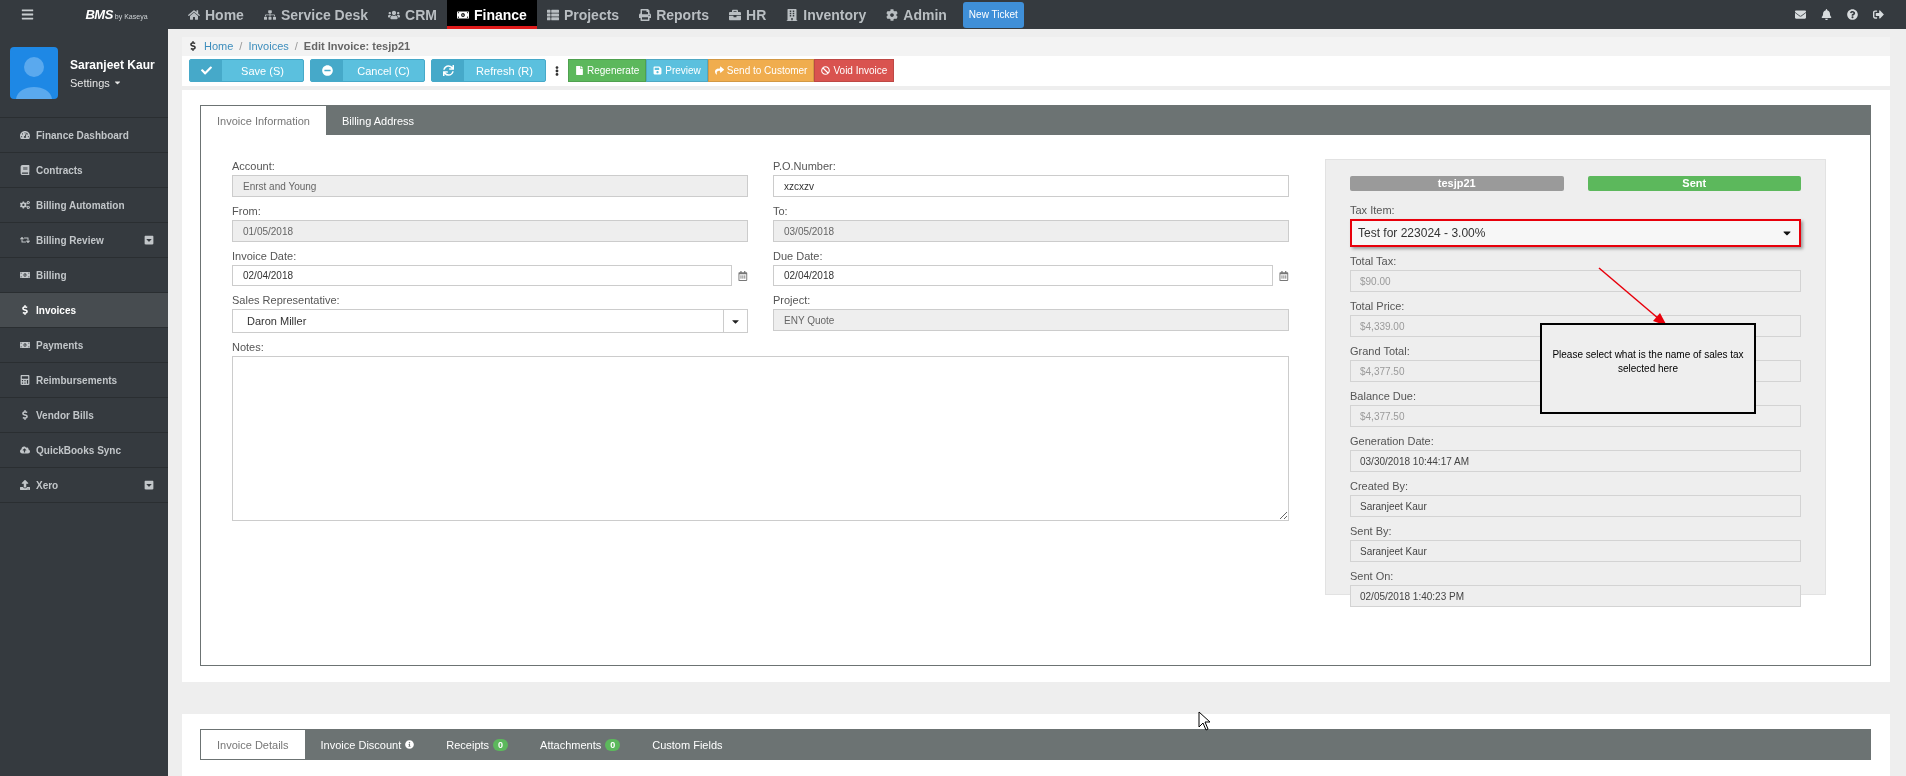 This screenshot has height=776, width=1906. Describe the element at coordinates (1694, 183) in the screenshot. I see `status-badge: Sent` at that location.